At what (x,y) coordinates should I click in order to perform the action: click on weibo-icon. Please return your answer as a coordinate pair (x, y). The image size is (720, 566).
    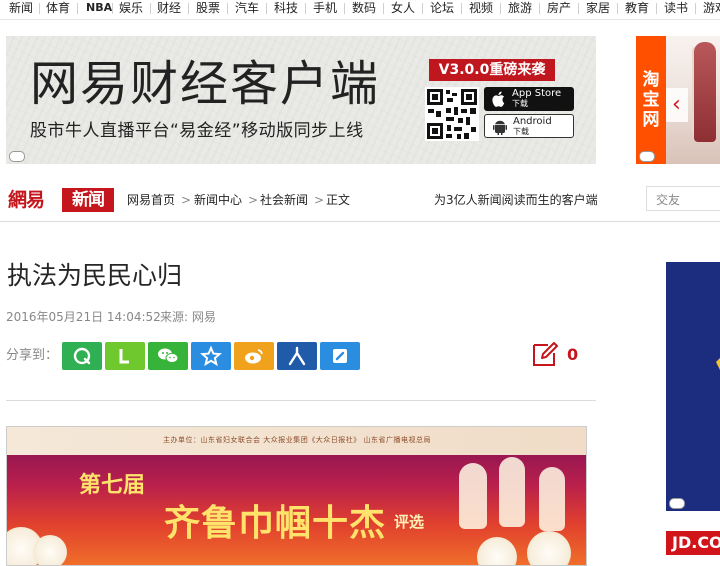
    Looking at the image, I should click on (254, 356).